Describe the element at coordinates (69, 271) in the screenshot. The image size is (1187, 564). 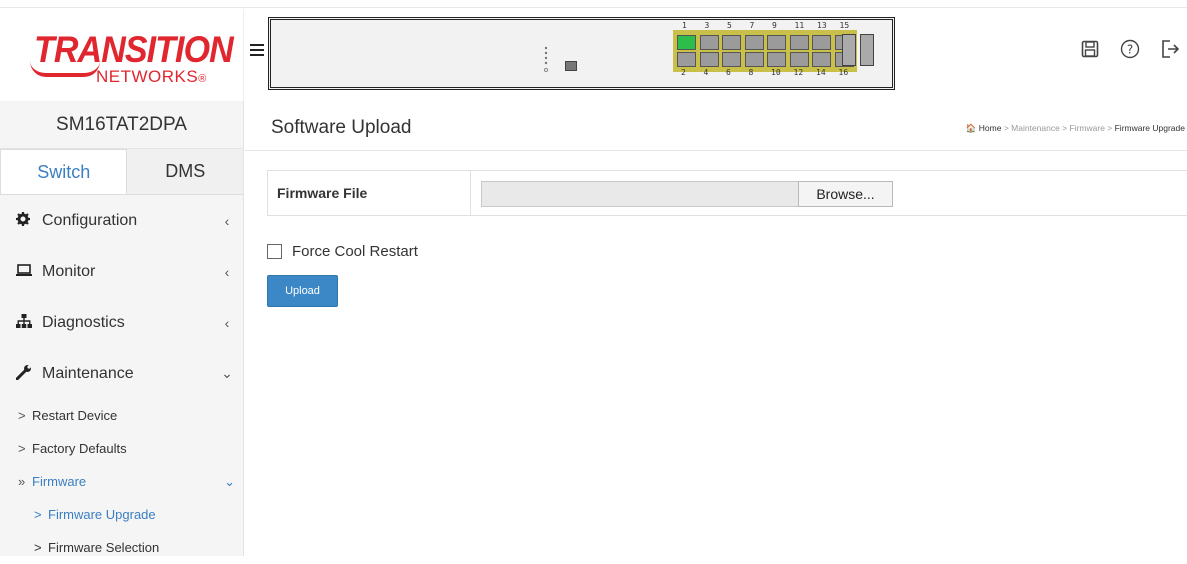
I see `sidebar-item-label: Monitor` at that location.